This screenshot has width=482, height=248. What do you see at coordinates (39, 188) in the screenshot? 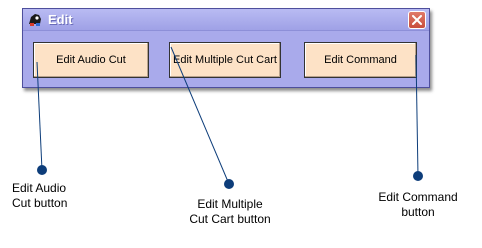
I see `callout-label-audio-line1: Edit Audio` at bounding box center [39, 188].